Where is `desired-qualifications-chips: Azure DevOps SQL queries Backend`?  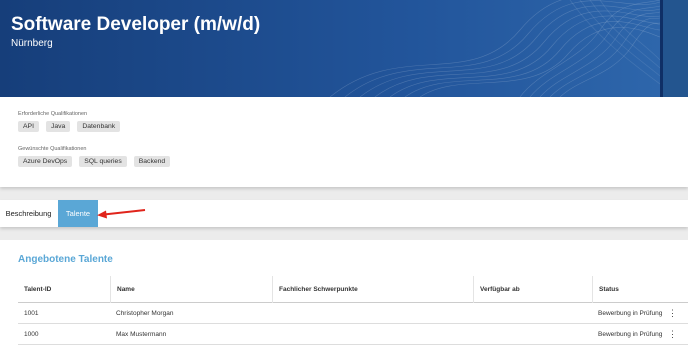
desired-qualifications-chips: Azure DevOps SQL queries Backend is located at coordinates (94, 161).